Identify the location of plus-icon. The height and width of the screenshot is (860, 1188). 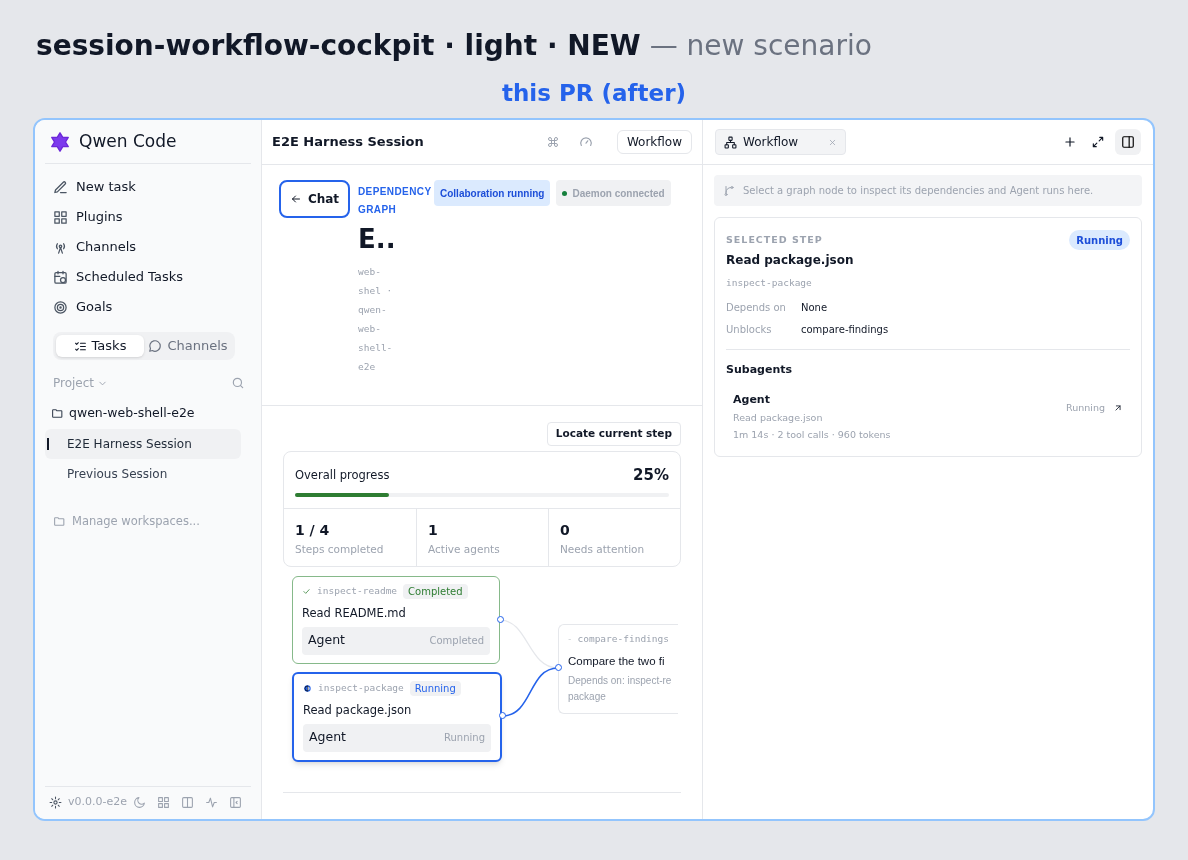
(1070, 142).